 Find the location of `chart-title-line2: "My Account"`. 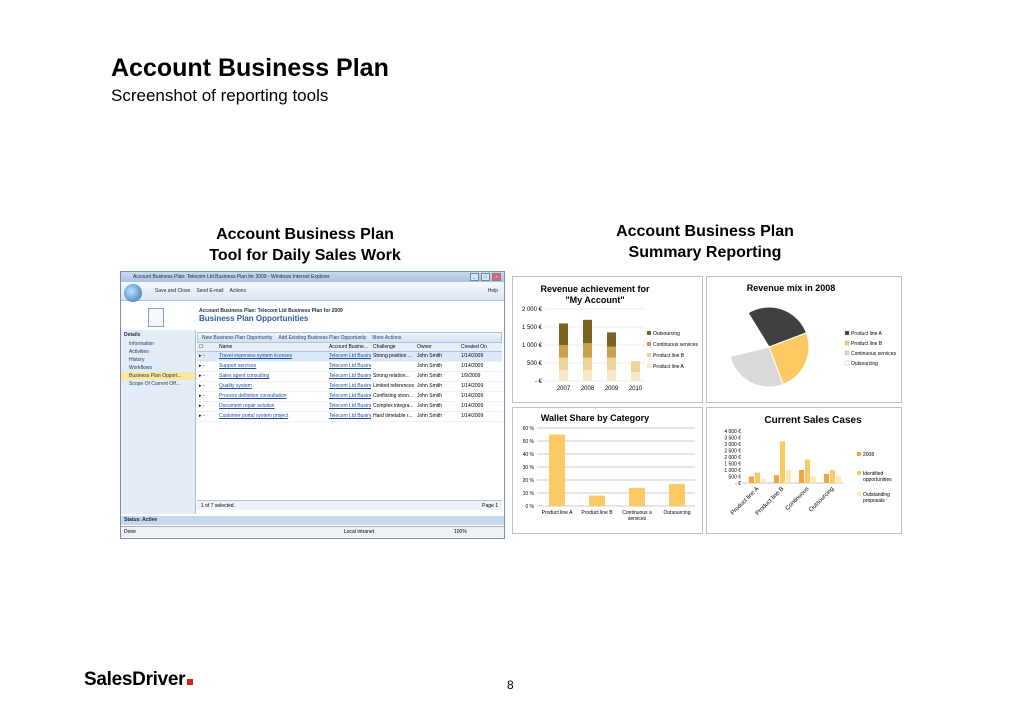

chart-title-line2: "My Account" is located at coordinates (594, 300).